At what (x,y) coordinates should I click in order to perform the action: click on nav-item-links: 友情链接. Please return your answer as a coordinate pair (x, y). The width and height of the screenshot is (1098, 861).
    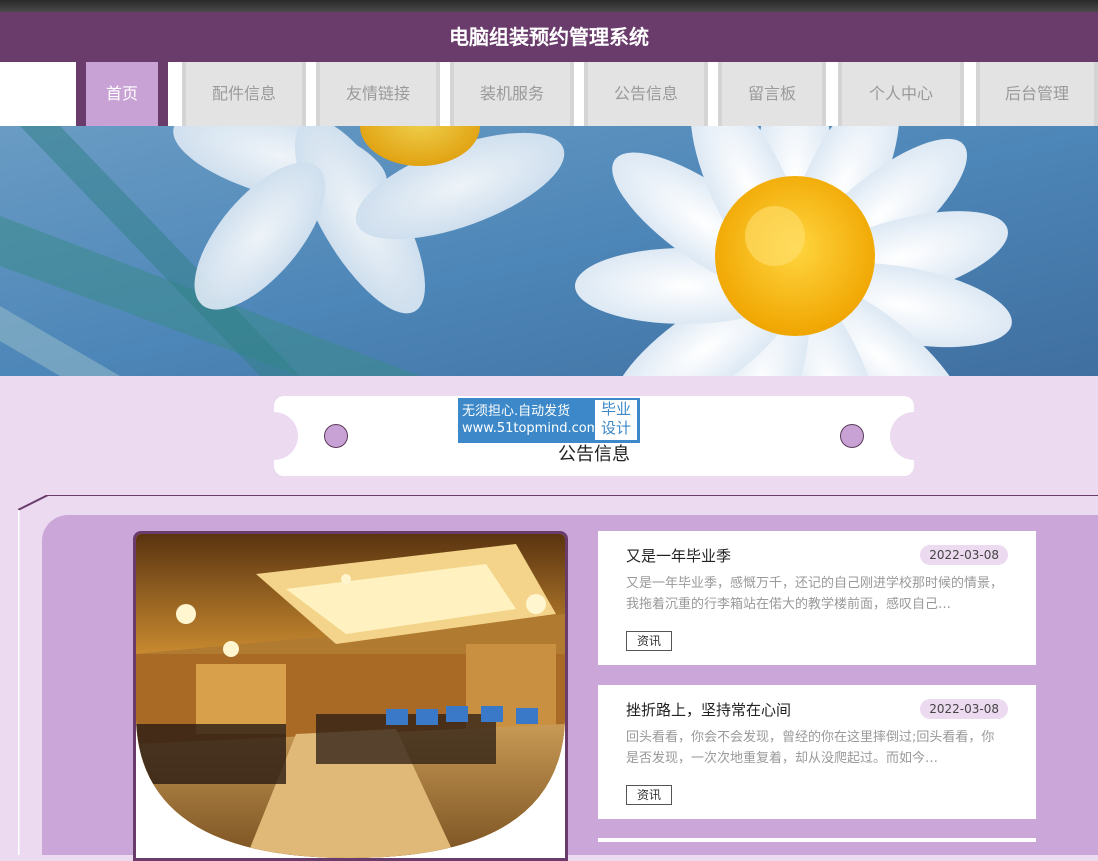
    Looking at the image, I should click on (378, 94).